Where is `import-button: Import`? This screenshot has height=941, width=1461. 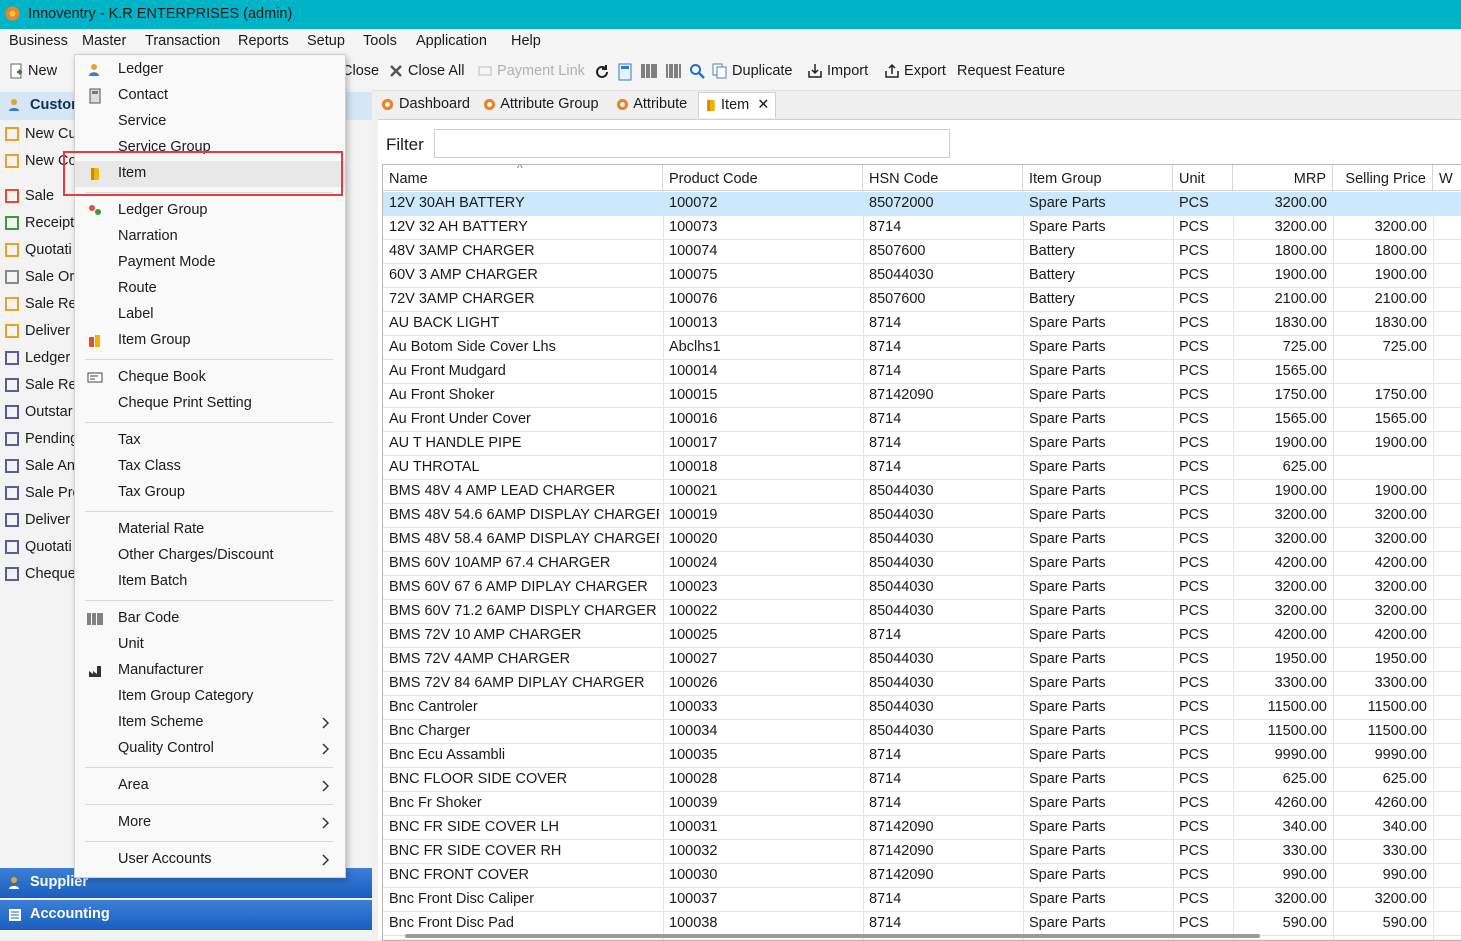 import-button: Import is located at coordinates (837, 71).